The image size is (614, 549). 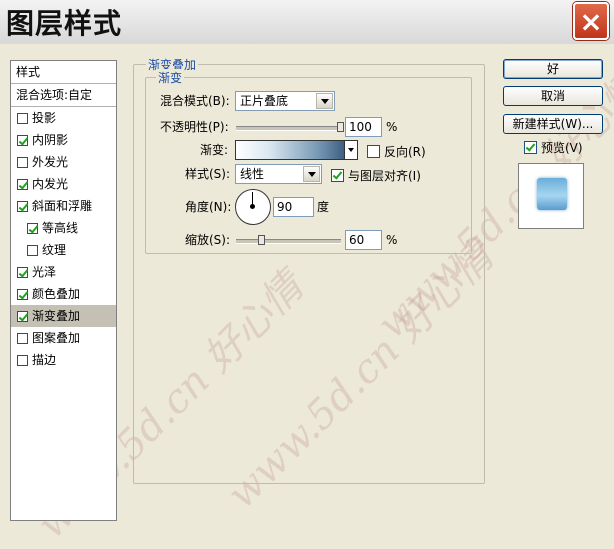 I want to click on style-item-label: 渐变叠加, so click(x=56, y=316).